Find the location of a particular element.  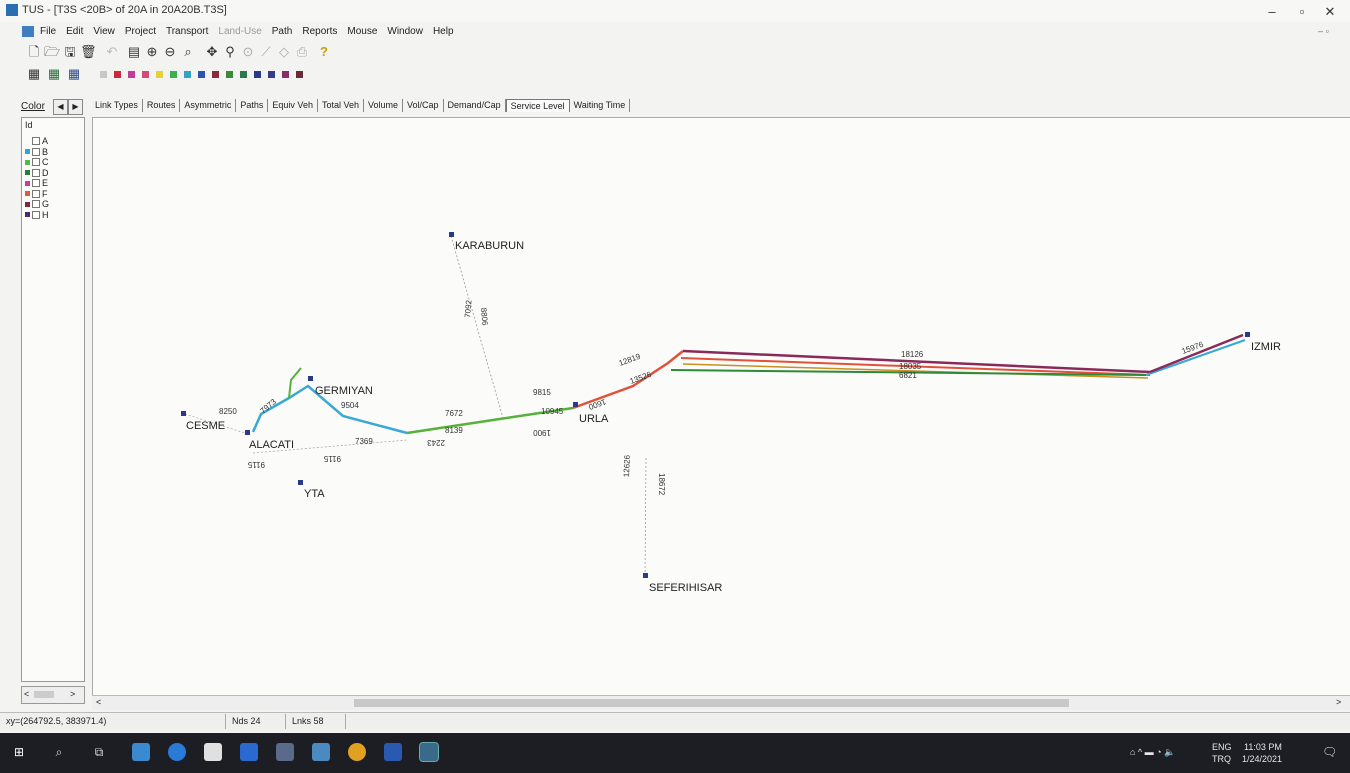

pan-icon: ✥ is located at coordinates (212, 52).